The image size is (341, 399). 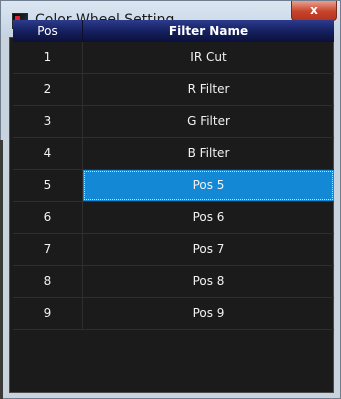 I want to click on table-row: 7 Pos 7, so click(x=173, y=250).